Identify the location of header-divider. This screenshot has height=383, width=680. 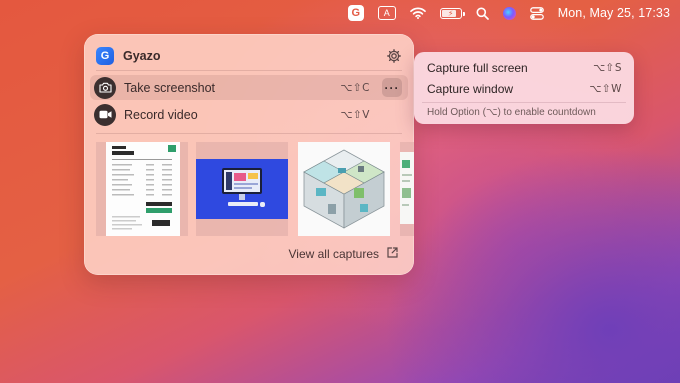
(249, 70).